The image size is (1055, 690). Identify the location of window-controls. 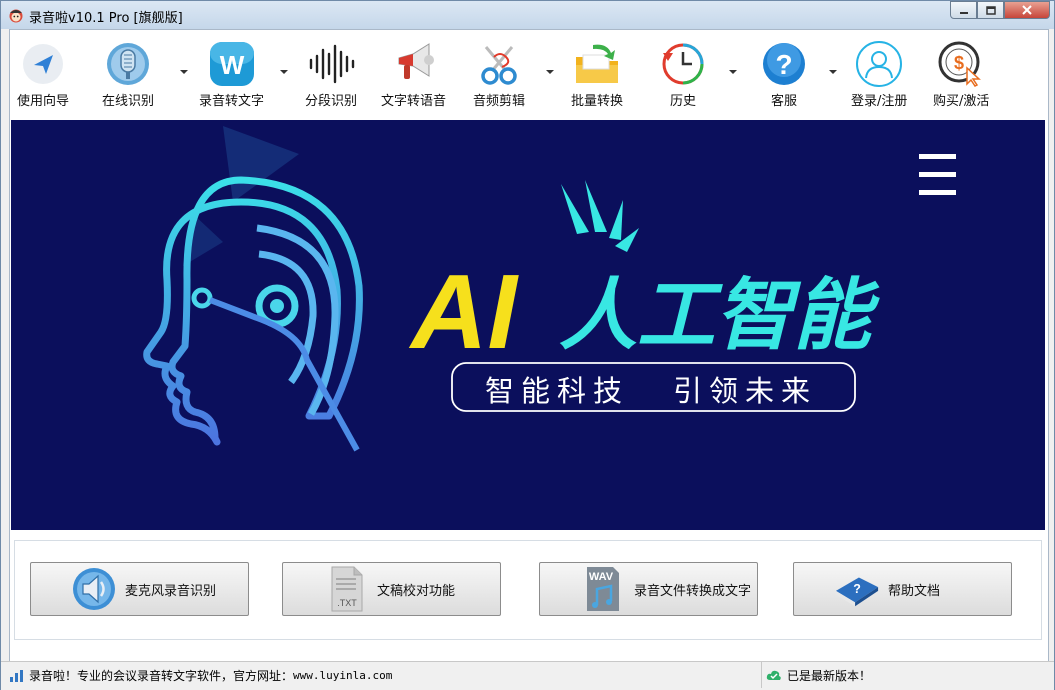
(1000, 10).